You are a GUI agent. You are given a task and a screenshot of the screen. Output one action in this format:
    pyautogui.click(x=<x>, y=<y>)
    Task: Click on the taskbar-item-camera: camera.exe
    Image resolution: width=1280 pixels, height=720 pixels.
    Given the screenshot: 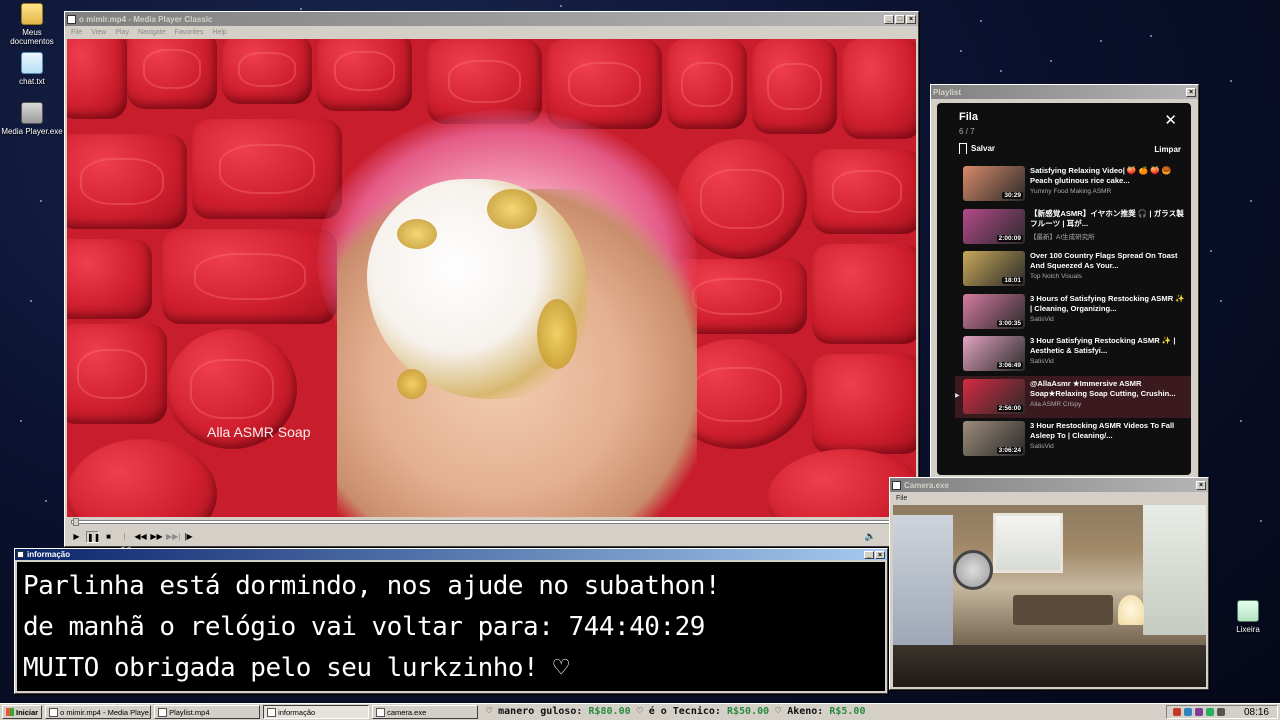 What is the action you would take?
    pyautogui.click(x=425, y=712)
    